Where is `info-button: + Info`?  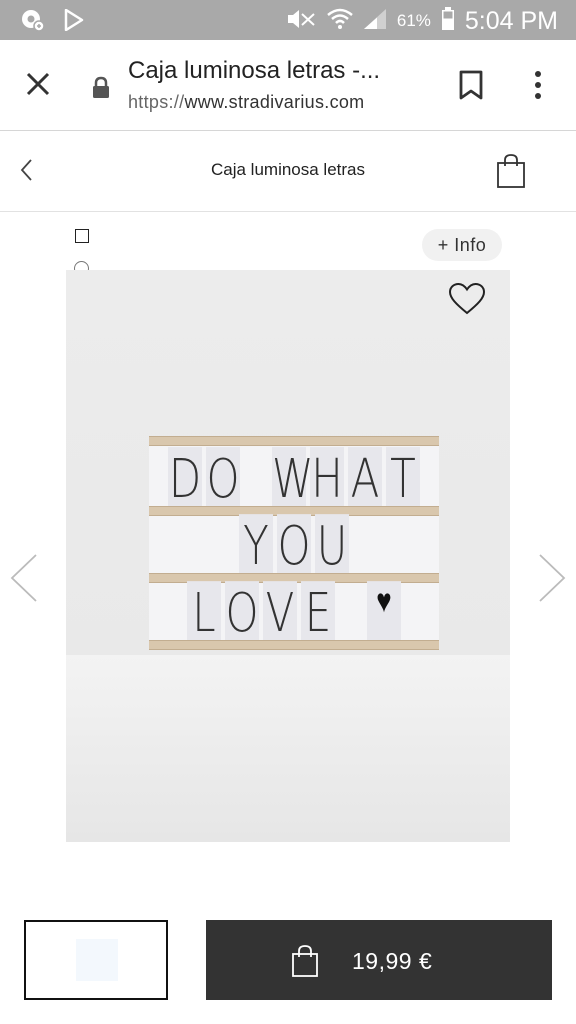
info-button: + Info is located at coordinates (462, 245).